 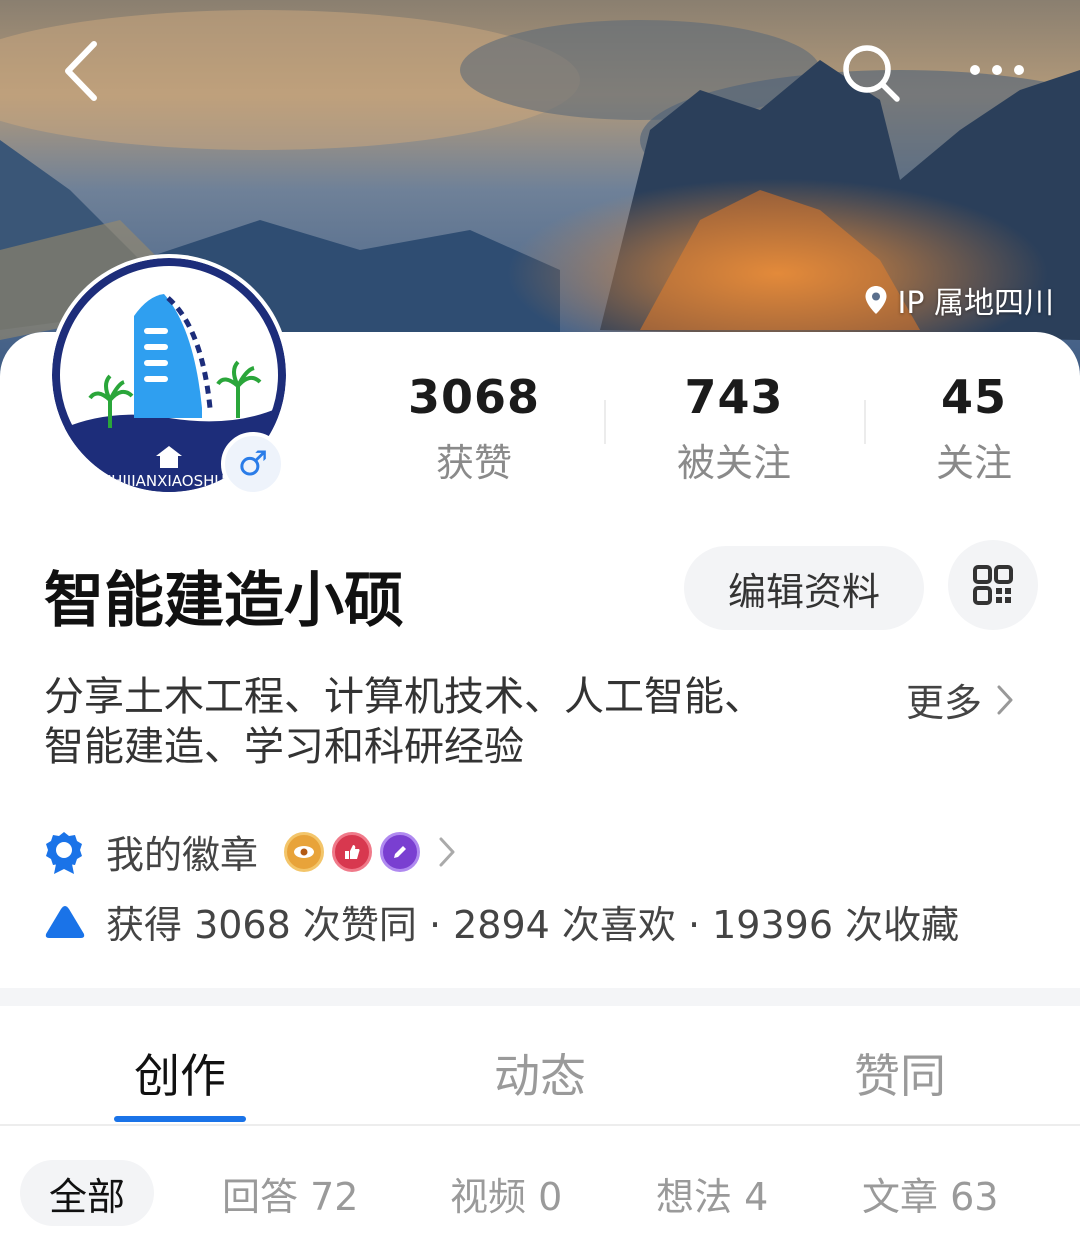 I want to click on tab-activity: 动态, so click(x=540, y=1073).